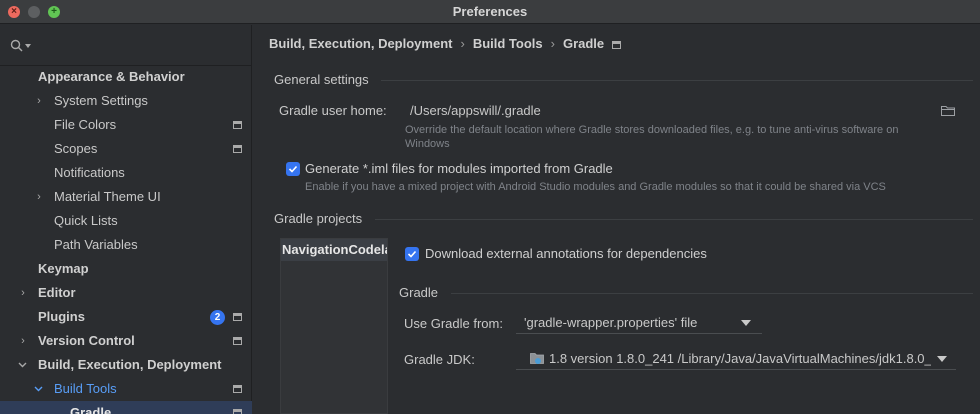  Describe the element at coordinates (126, 149) in the screenshot. I see `sidebar-item-scopes: Scopes` at that location.